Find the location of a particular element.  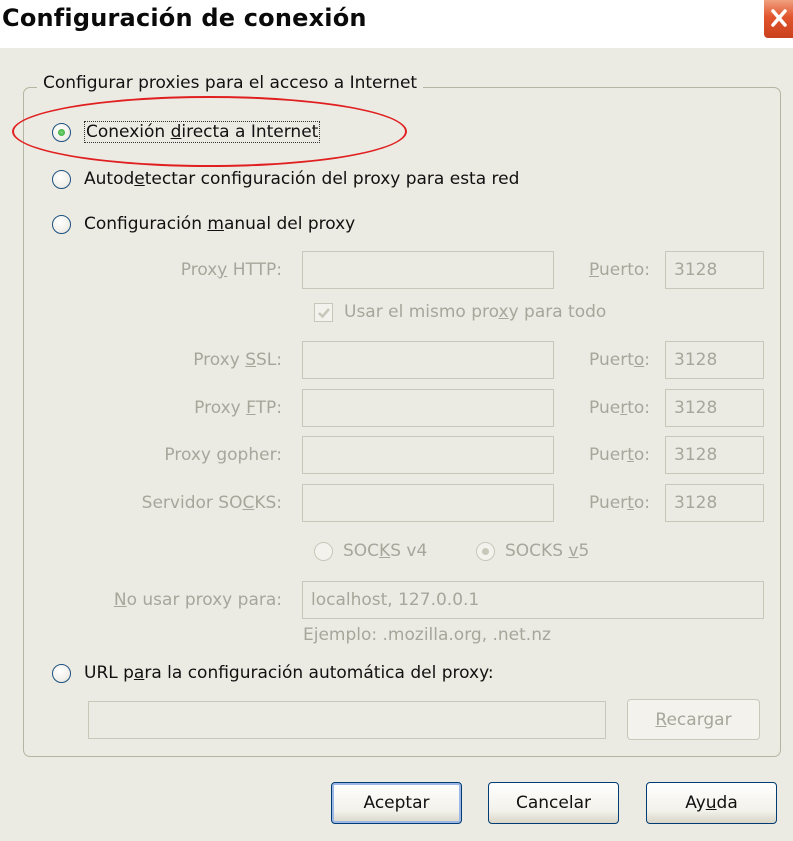

proxy-gopher-port-input: 3128 is located at coordinates (714, 455).